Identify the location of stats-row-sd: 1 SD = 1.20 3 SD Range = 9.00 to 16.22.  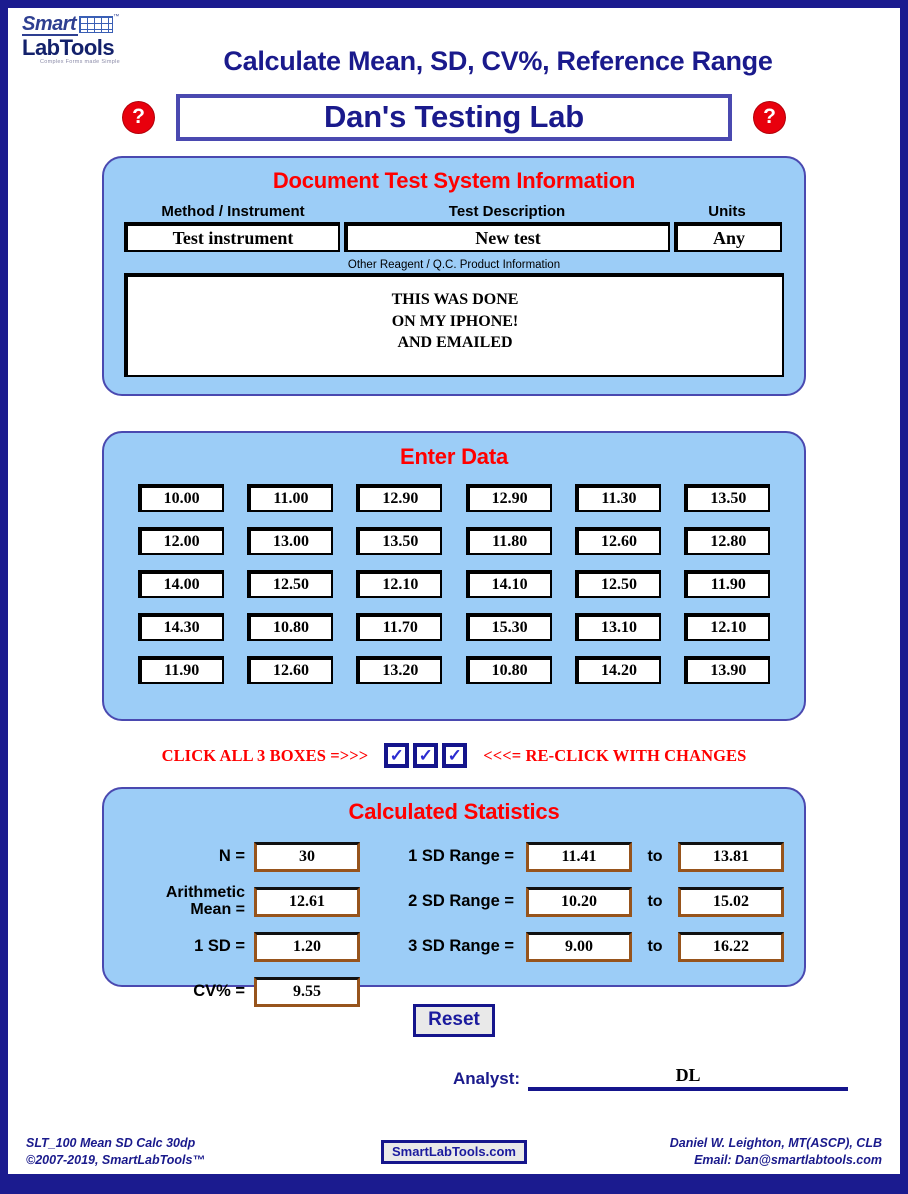
(454, 946).